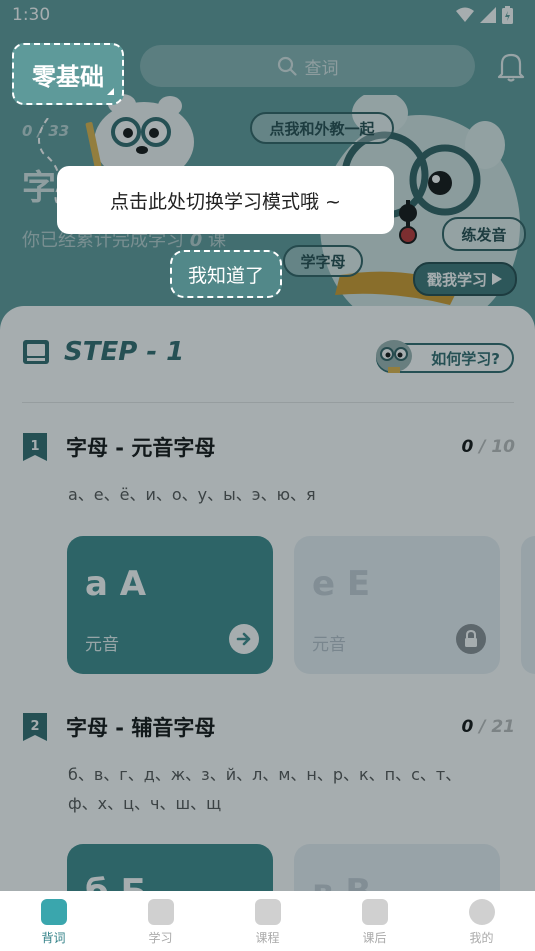  I want to click on nav-label: 背词, so click(53, 938).